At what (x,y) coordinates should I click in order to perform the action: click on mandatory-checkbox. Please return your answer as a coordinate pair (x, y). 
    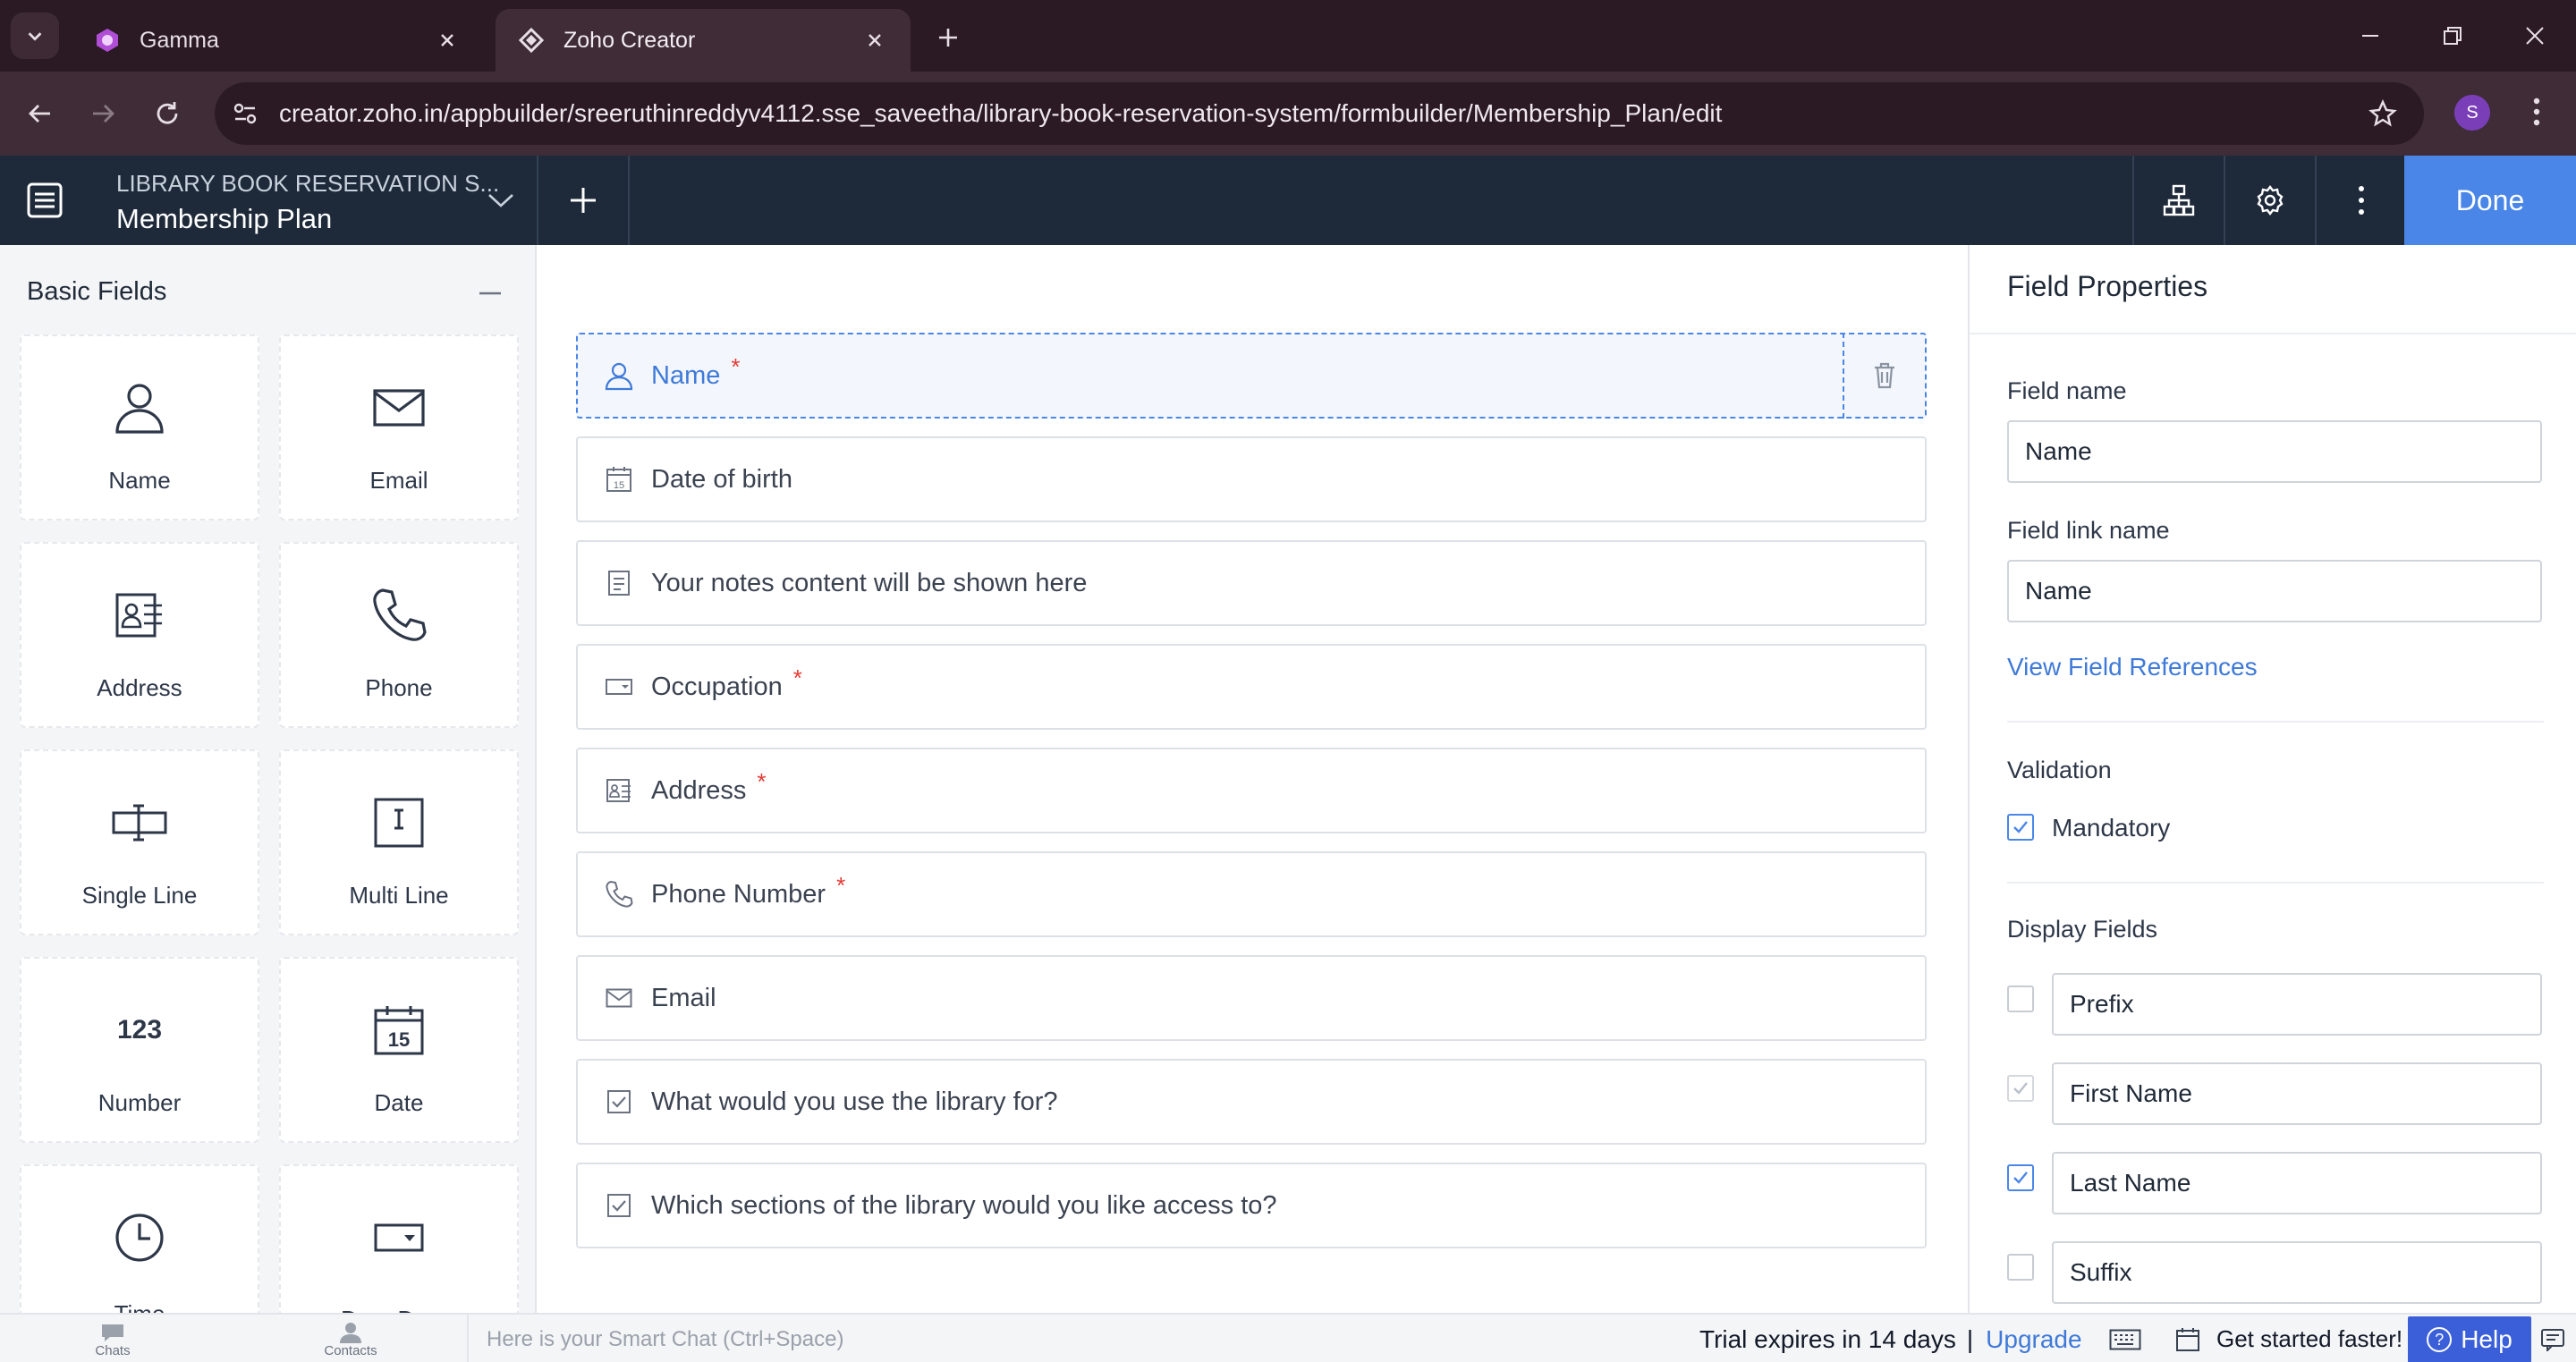
    Looking at the image, I should click on (2020, 827).